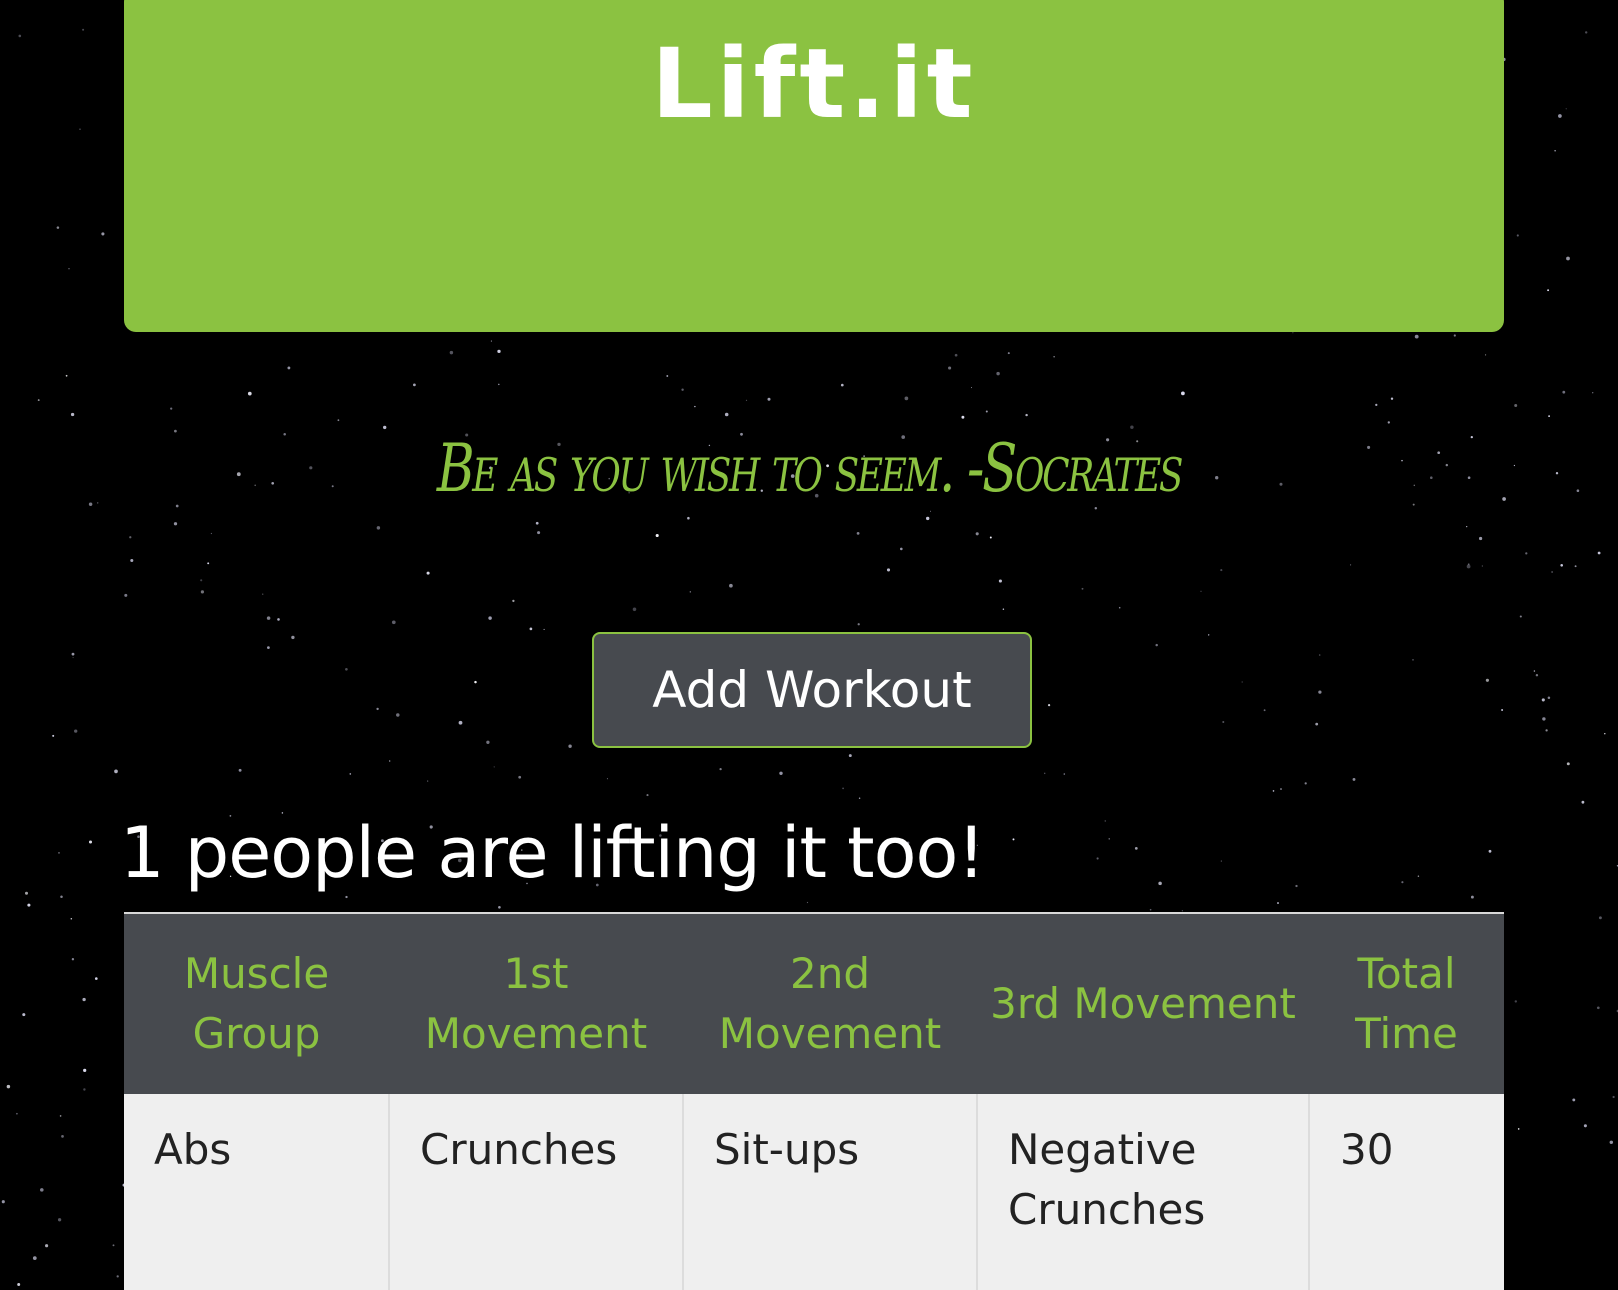 This screenshot has height=1290, width=1618. Describe the element at coordinates (535, 1192) in the screenshot. I see `cell-1st-movement: Crunches` at that location.